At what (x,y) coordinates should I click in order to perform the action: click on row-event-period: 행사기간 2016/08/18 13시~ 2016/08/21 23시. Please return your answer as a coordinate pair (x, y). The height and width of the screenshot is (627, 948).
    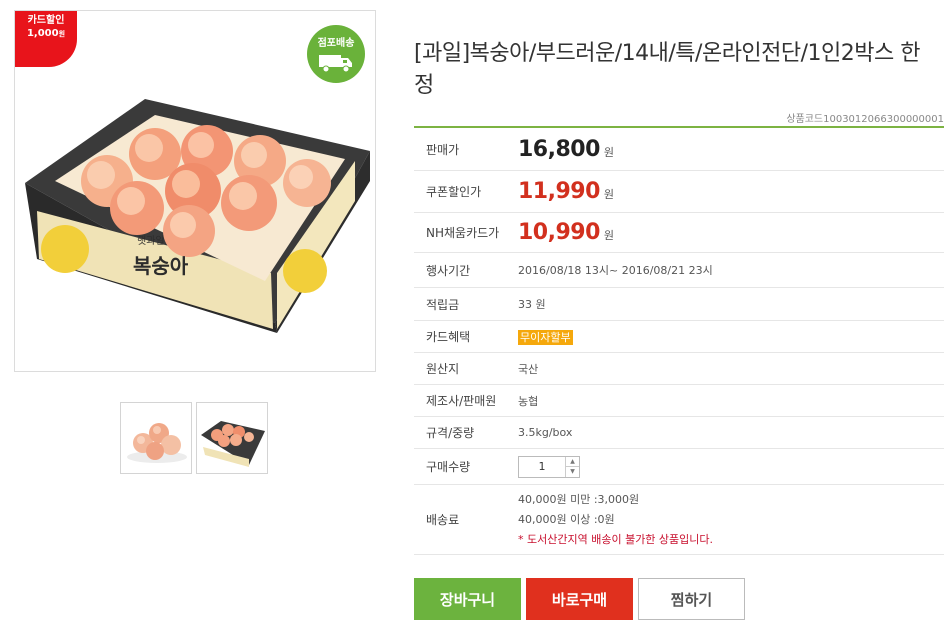
    Looking at the image, I should click on (679, 270).